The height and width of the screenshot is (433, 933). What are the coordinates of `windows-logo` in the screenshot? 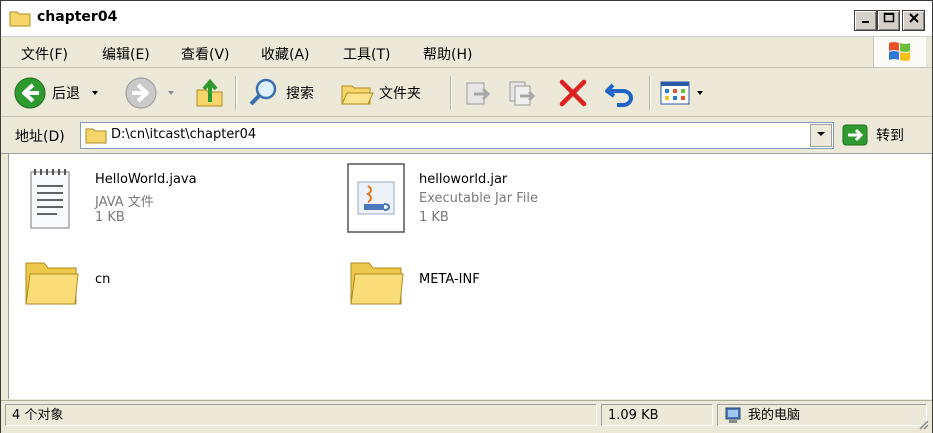 It's located at (899, 52).